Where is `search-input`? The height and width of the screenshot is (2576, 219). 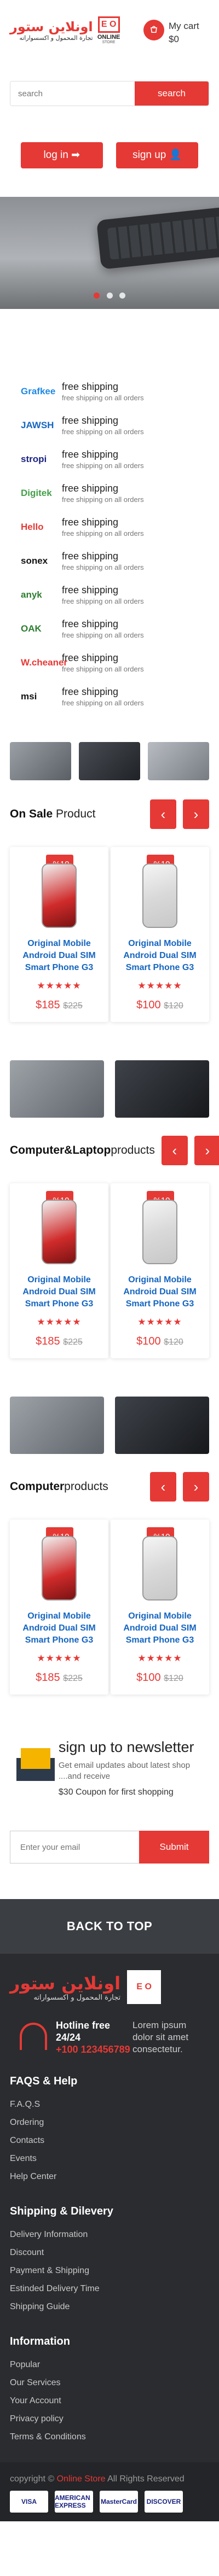
search-input is located at coordinates (72, 93).